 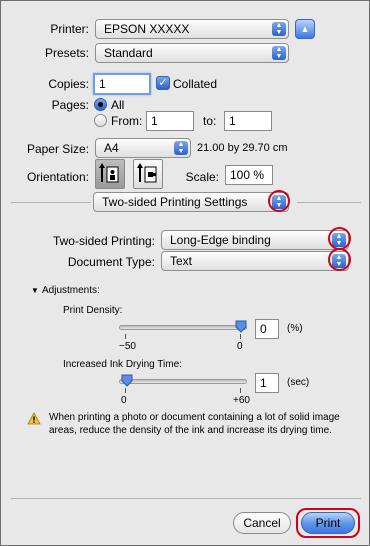 I want to click on landscape-button, so click(x=148, y=174).